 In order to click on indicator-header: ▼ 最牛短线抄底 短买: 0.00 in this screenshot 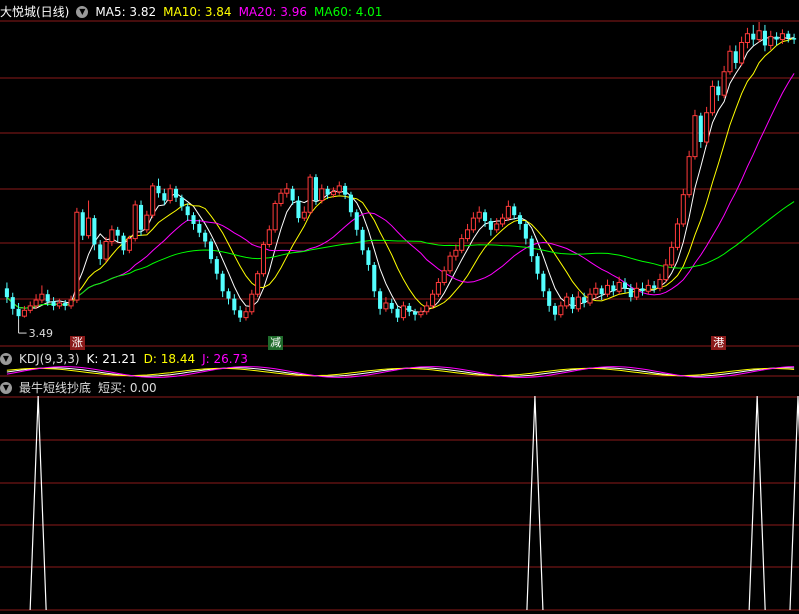, I will do `click(82, 388)`.